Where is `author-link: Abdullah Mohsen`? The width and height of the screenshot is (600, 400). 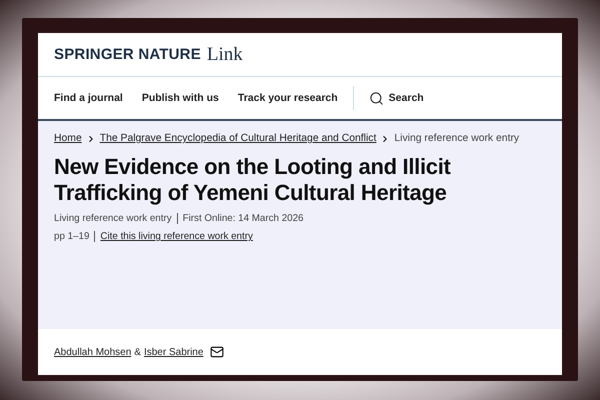
author-link: Abdullah Mohsen is located at coordinates (93, 352).